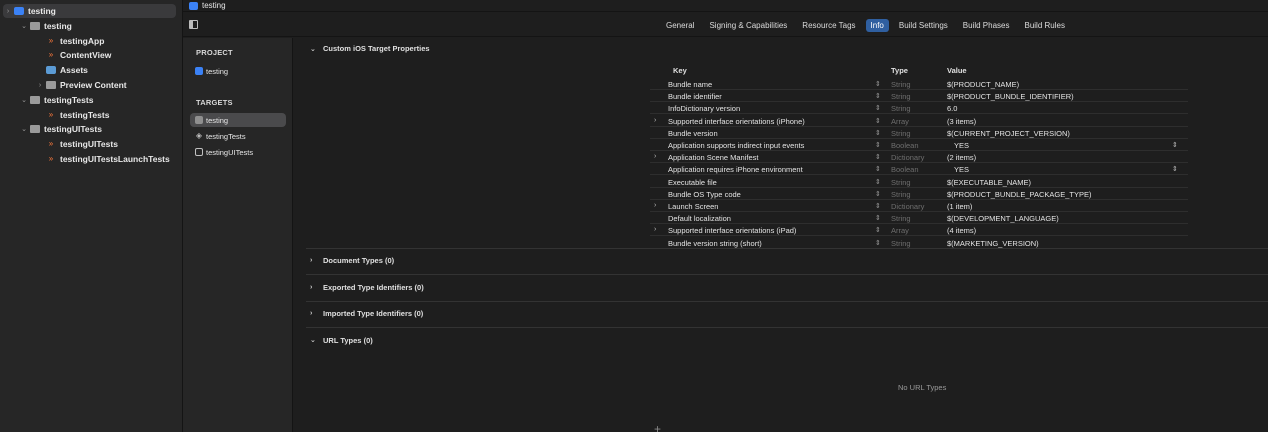 The width and height of the screenshot is (1268, 432). I want to click on value-column-header: Value, so click(957, 70).